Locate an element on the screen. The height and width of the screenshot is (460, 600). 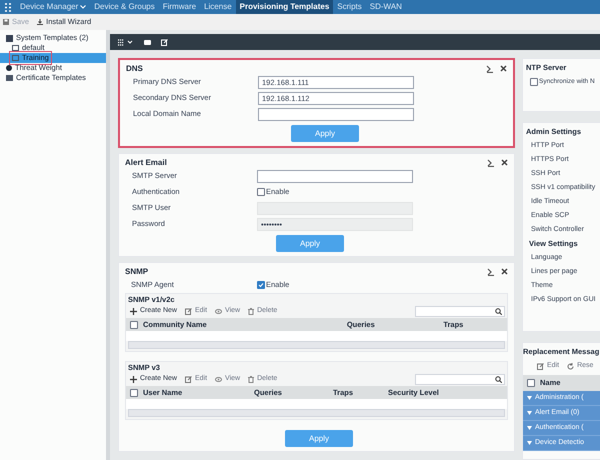
panel-title: DNS is located at coordinates (134, 68).